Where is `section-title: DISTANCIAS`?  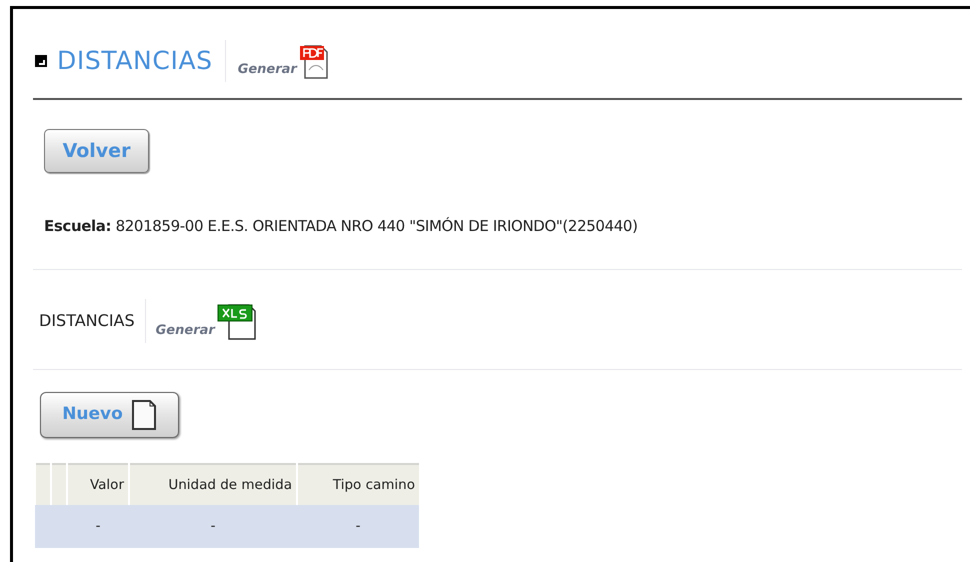
section-title: DISTANCIAS is located at coordinates (135, 60).